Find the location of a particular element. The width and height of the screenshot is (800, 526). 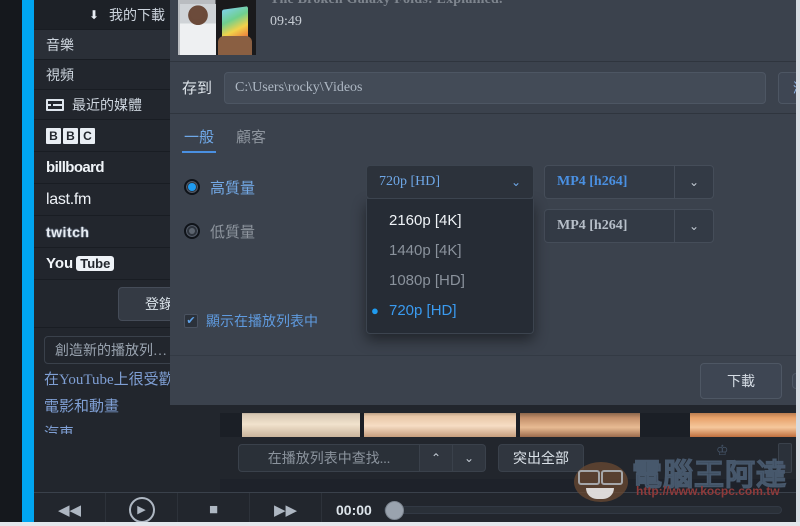

radio-high-quality-label: 高質量 is located at coordinates (233, 188).